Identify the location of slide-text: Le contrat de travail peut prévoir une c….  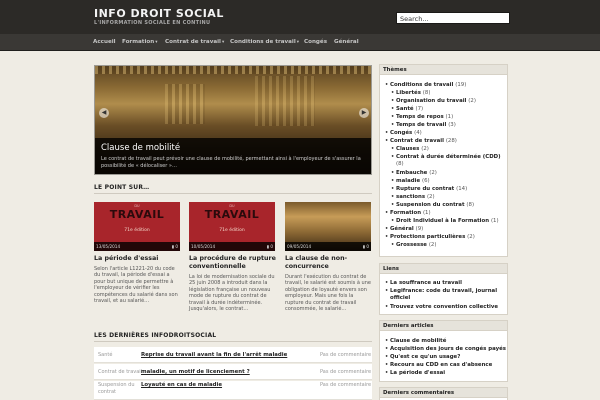
(231, 162).